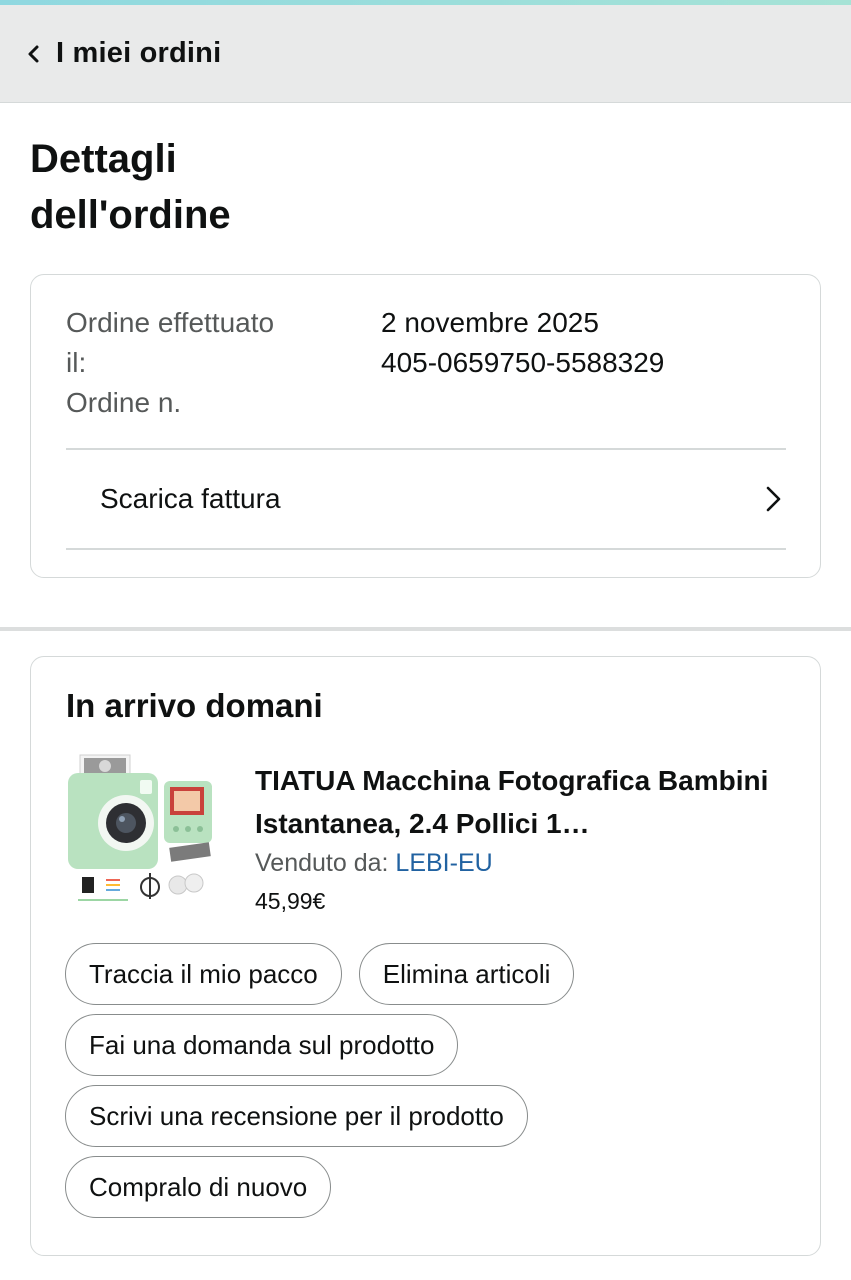  Describe the element at coordinates (425, 1187) in the screenshot. I see `actions-row: Compralo di nuovo` at that location.